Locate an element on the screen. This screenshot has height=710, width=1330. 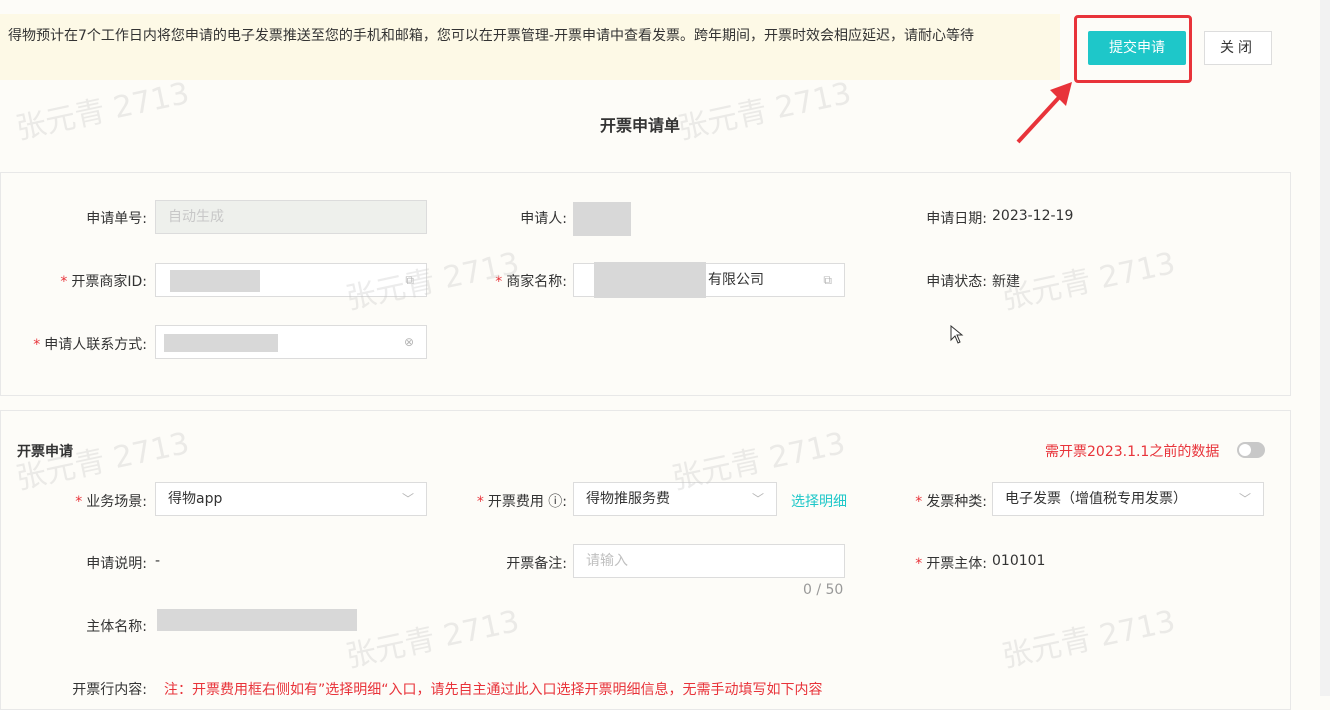
merchant-id-label: * 开票商家ID: is located at coordinates (103, 282).